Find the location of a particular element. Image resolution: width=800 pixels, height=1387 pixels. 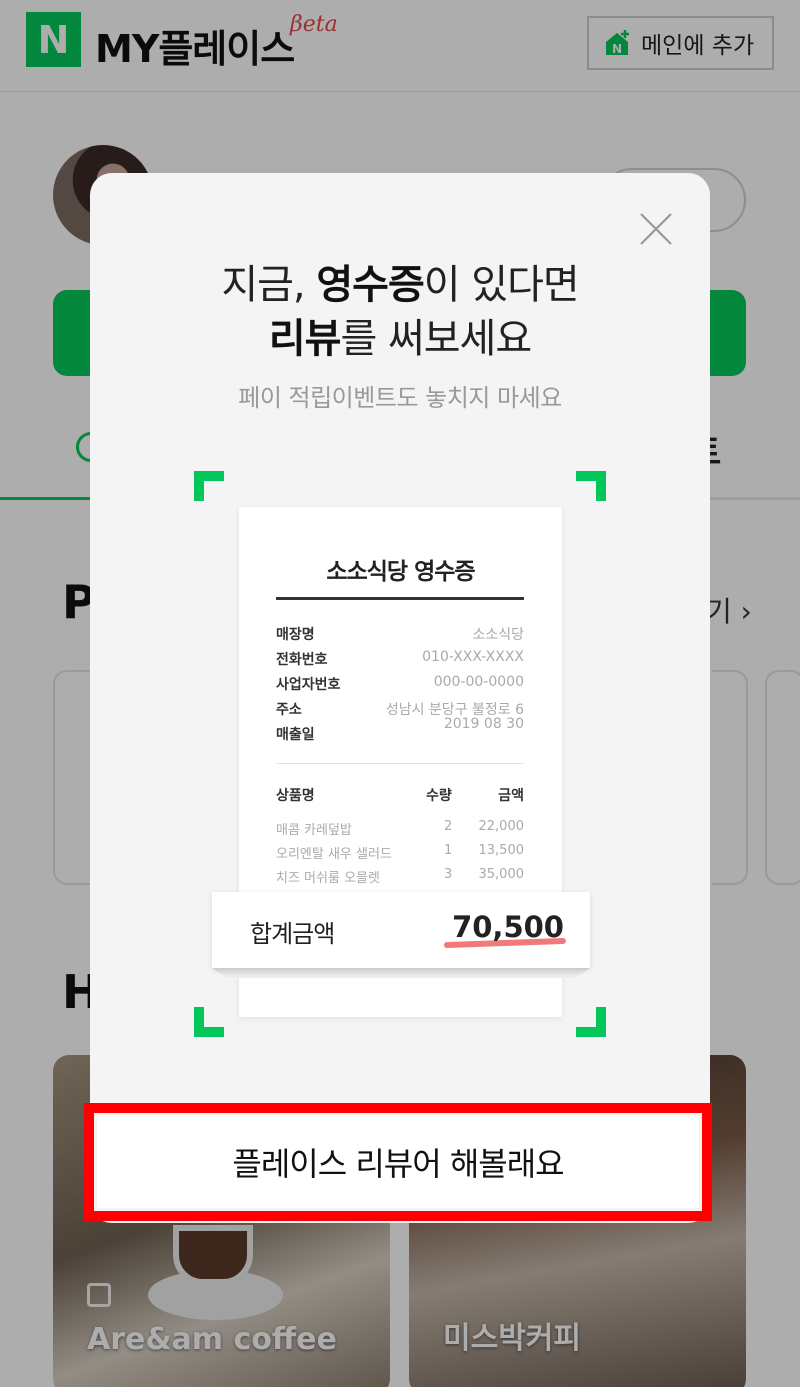

receipt-info-key: 주소 is located at coordinates (289, 710).